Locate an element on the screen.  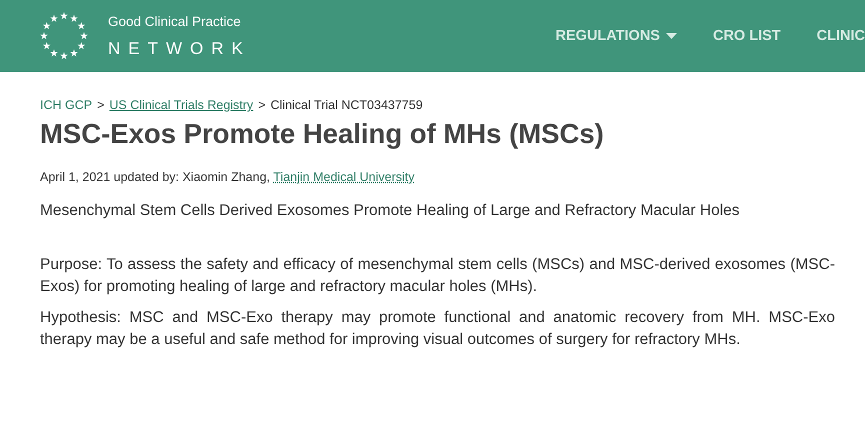
breadcrumb-page-label: Clinical Trial NCT03437759 is located at coordinates (346, 105).